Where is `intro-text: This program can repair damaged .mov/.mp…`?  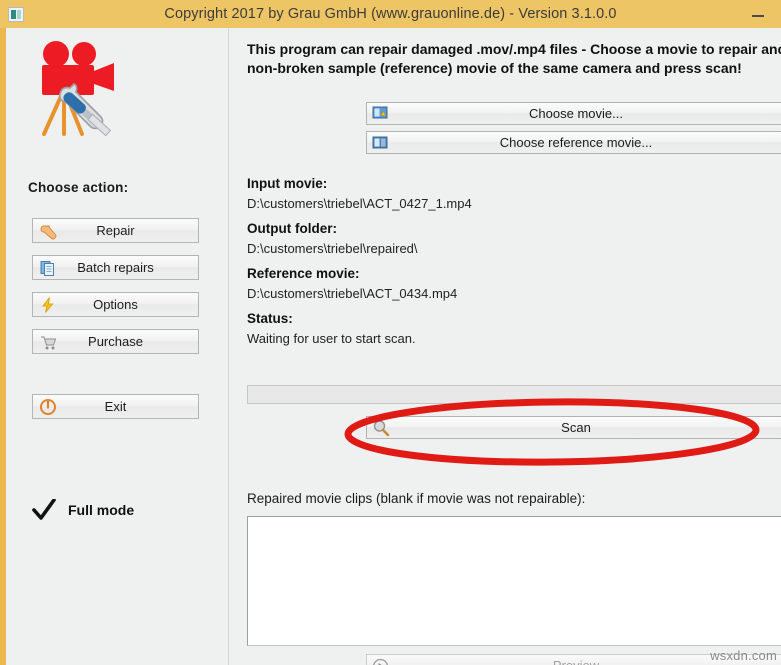
intro-text: This program can repair damaged .mov/.mp… is located at coordinates (514, 58).